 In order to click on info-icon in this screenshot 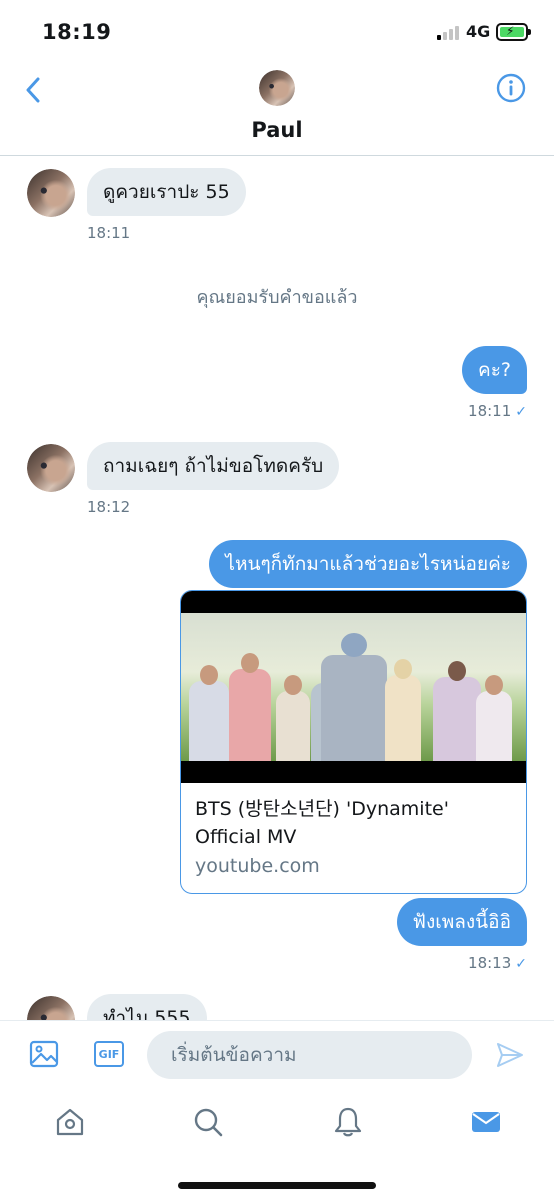, I will do `click(511, 88)`.